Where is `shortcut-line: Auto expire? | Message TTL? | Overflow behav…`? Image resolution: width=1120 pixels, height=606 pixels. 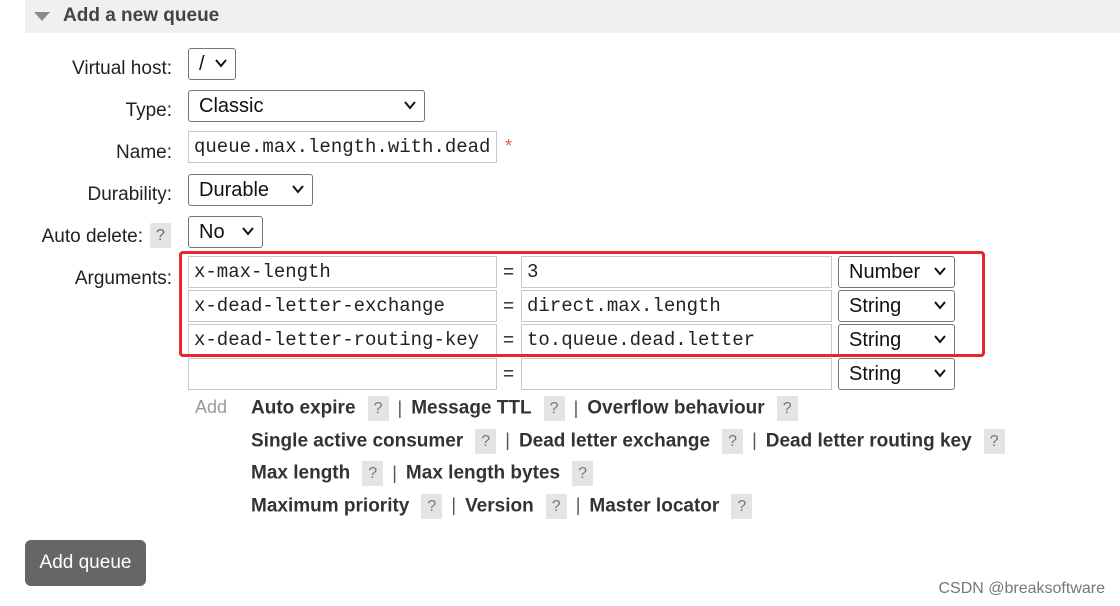
shortcut-line: Auto expire? | Message TTL? | Overflow behav… is located at coordinates (681, 412).